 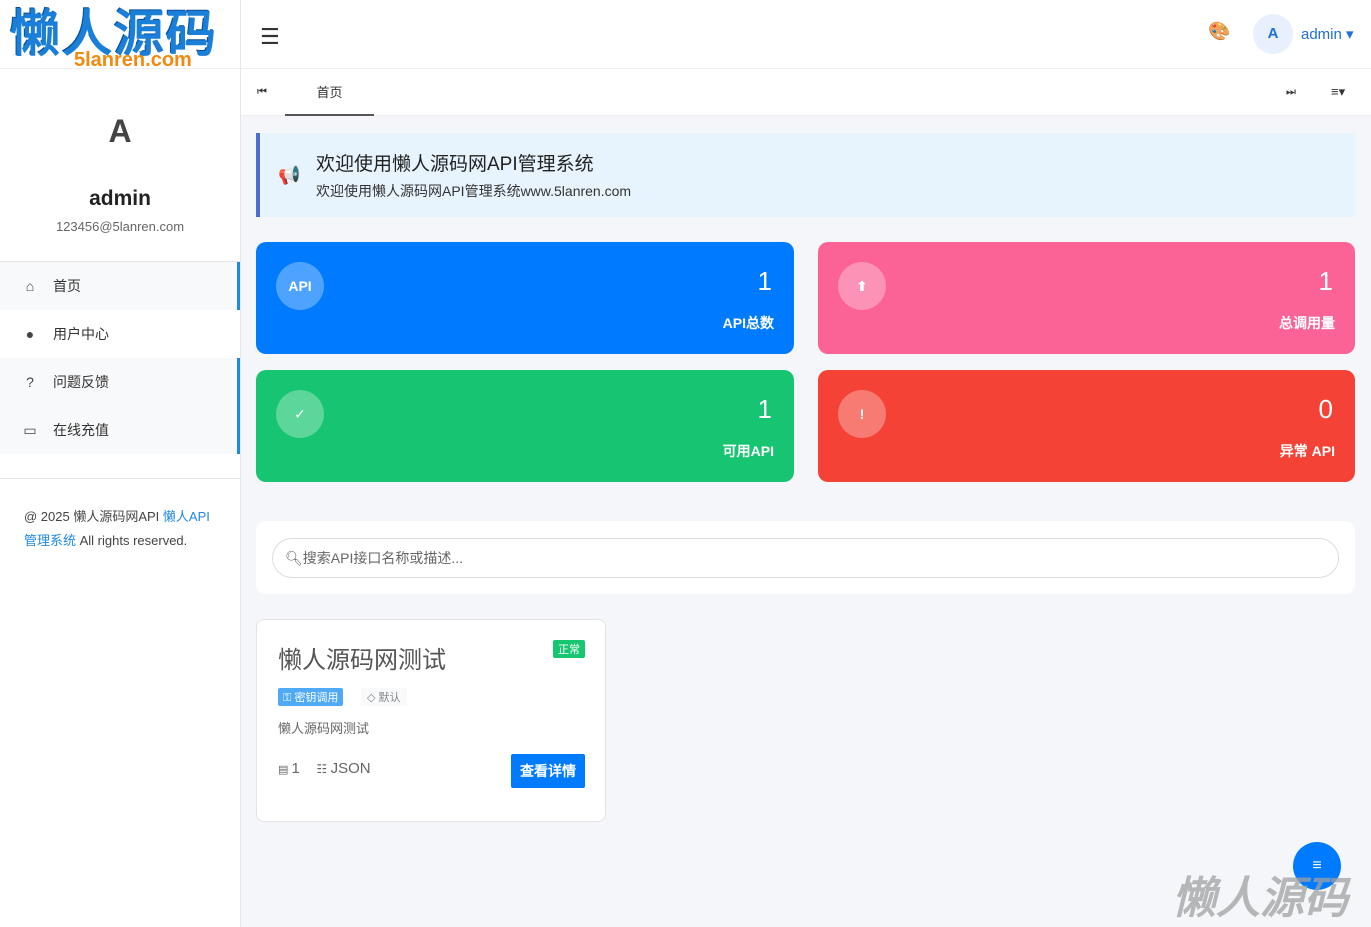 I want to click on footer-text: @ 2025 懒人源码网API, so click(x=93, y=516).